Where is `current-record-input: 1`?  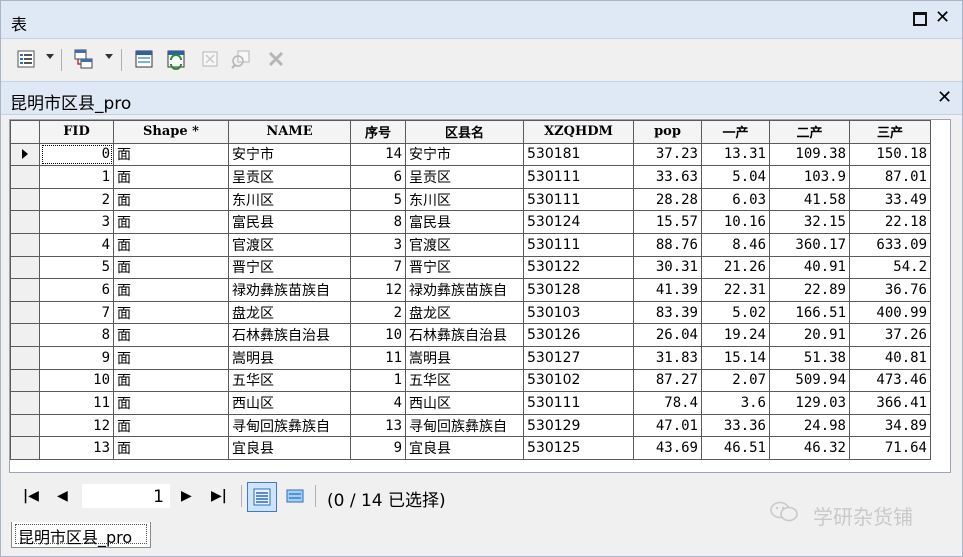 current-record-input: 1 is located at coordinates (126, 496).